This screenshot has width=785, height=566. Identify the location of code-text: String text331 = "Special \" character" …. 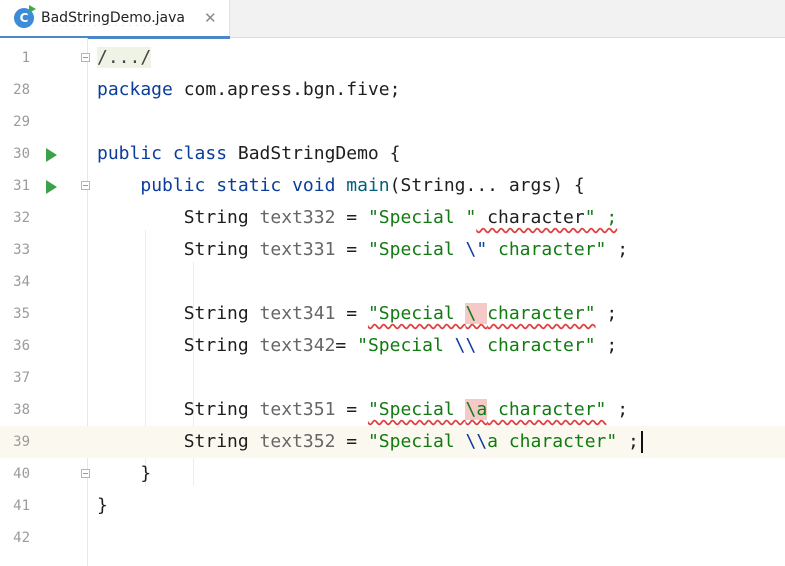
(363, 249).